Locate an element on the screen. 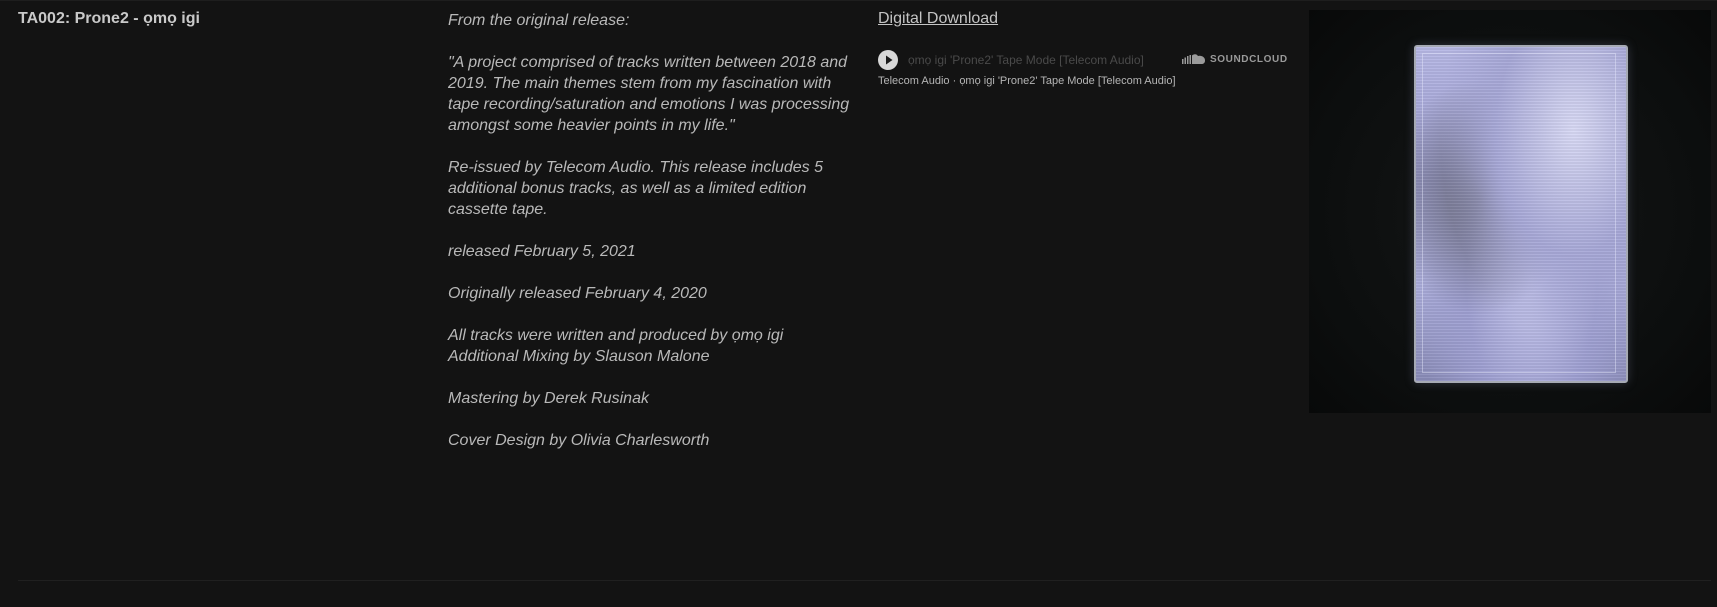  play-button is located at coordinates (888, 60).